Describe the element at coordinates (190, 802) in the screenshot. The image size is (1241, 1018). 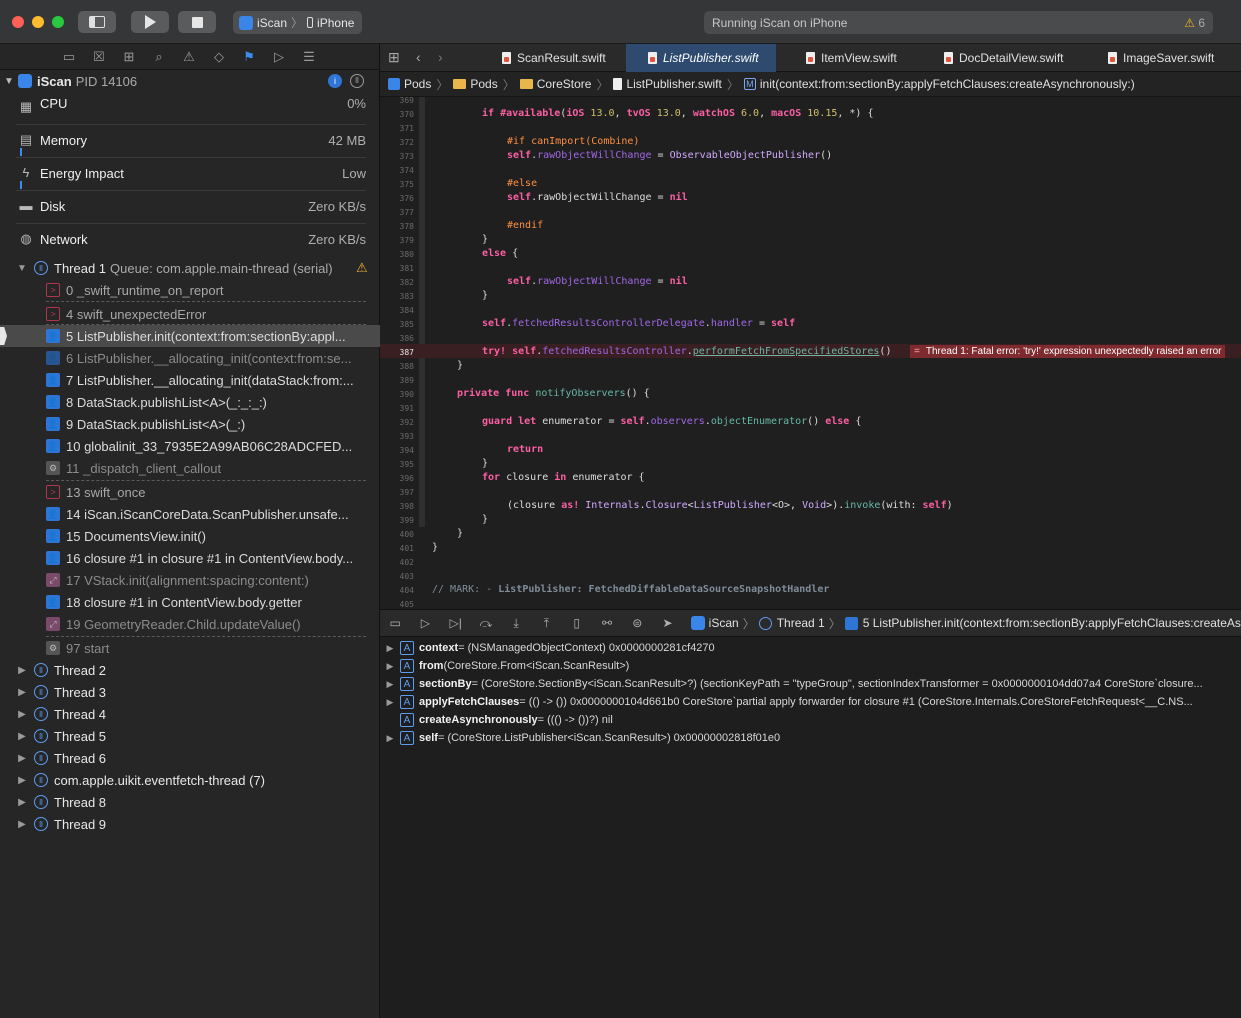
I see `thread-row: ▶ ll Thread 8` at that location.